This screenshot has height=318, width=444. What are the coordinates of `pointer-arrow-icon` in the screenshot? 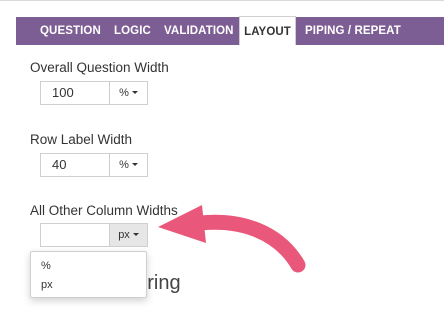 It's located at (232, 239).